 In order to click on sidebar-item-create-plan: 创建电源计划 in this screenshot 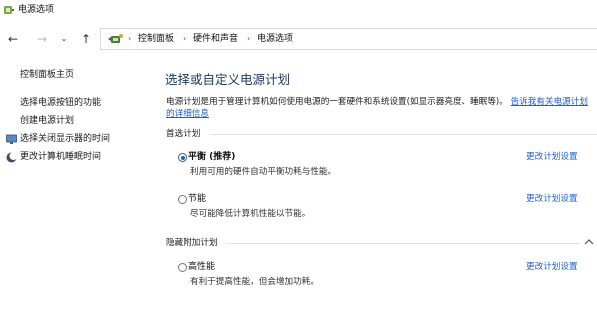, I will do `click(47, 121)`.